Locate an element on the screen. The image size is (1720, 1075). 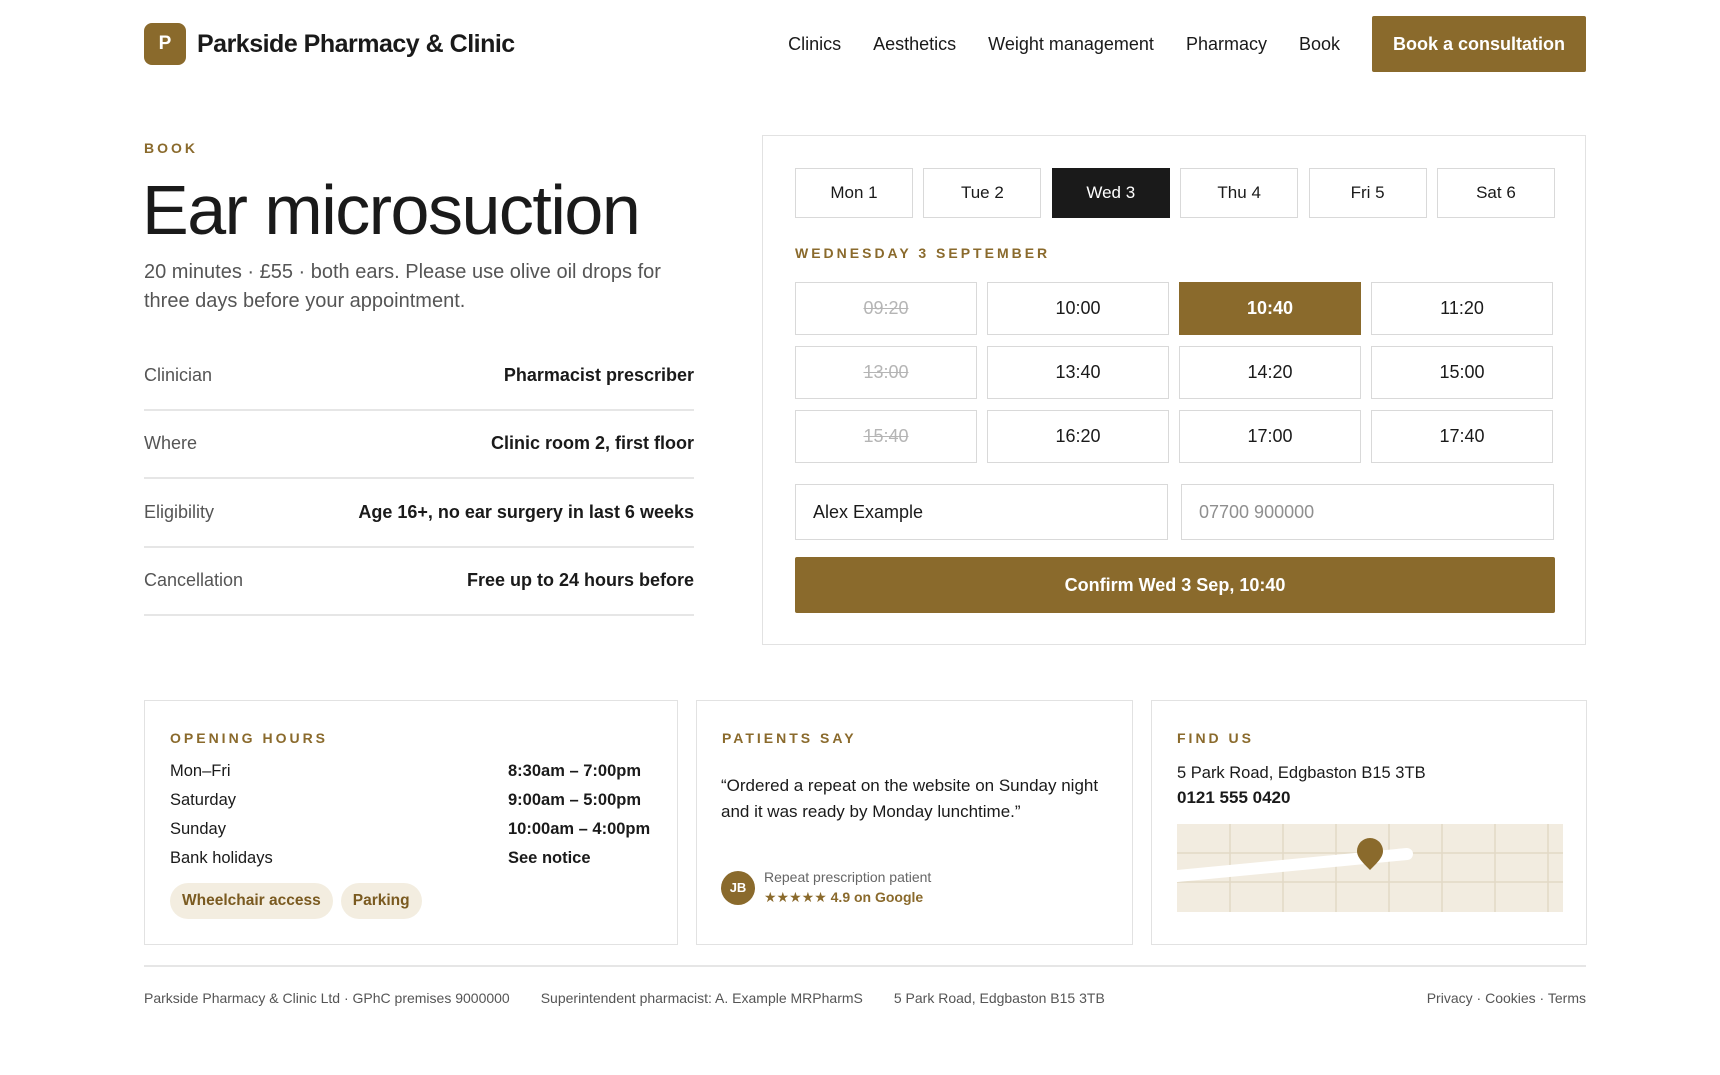
hours-row: Bank holidays See notice is located at coordinates (413, 858).